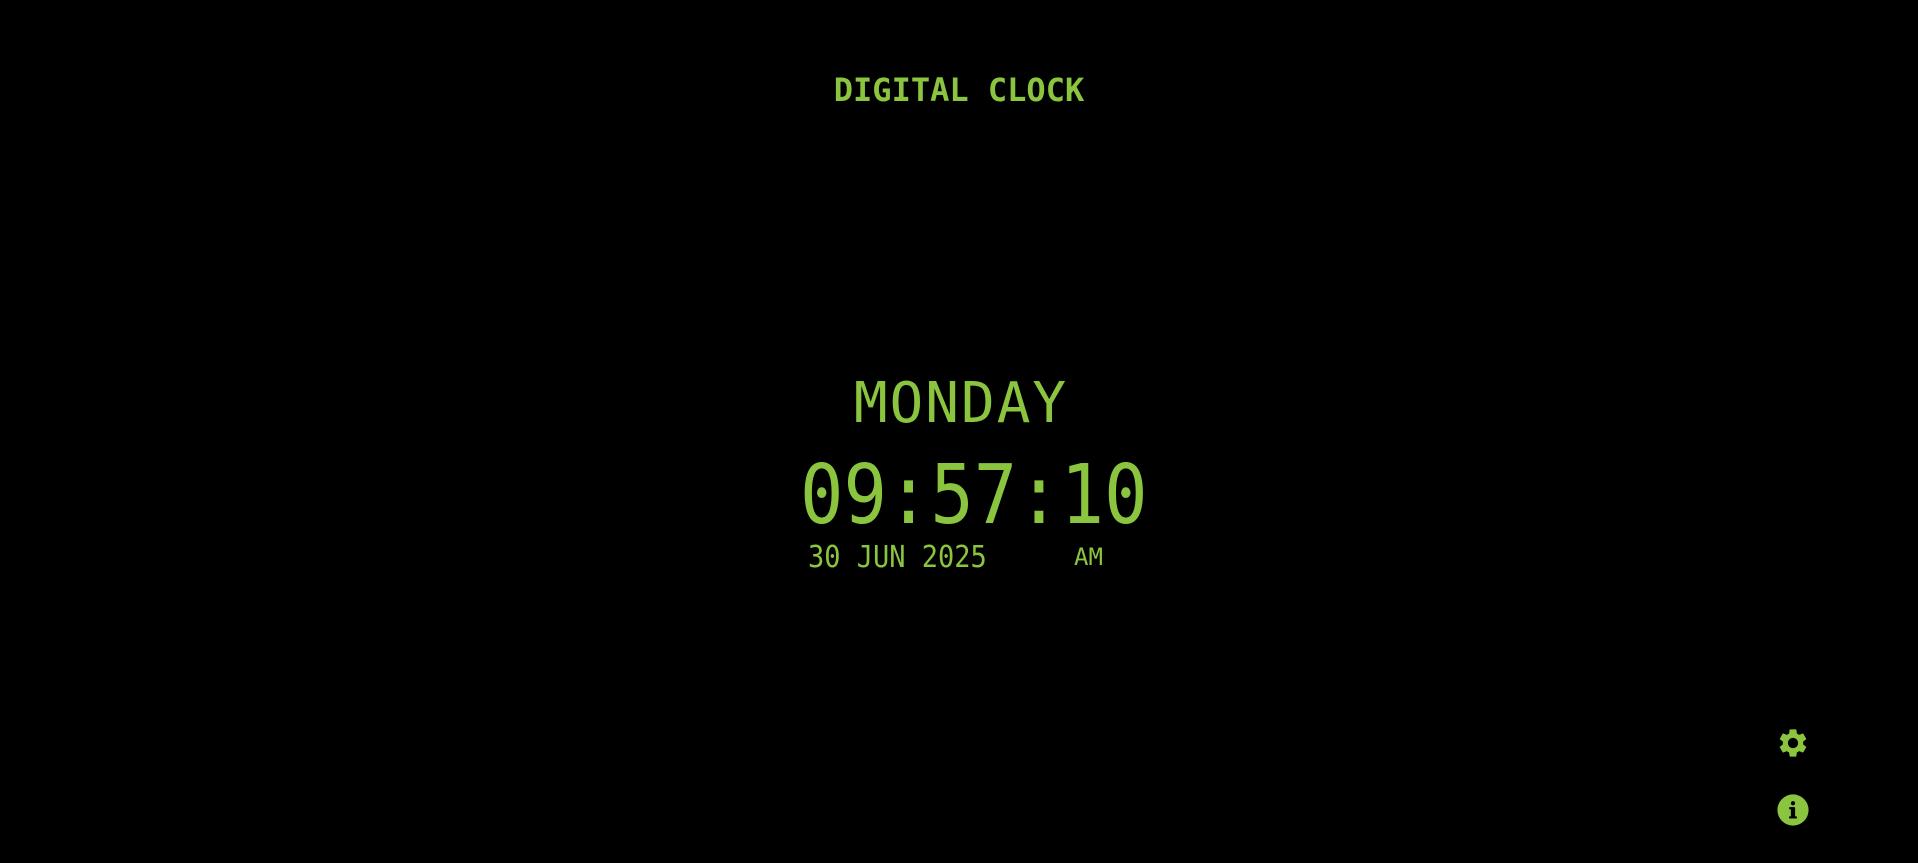  I want to click on period-indicator: AM, so click(1088, 557).